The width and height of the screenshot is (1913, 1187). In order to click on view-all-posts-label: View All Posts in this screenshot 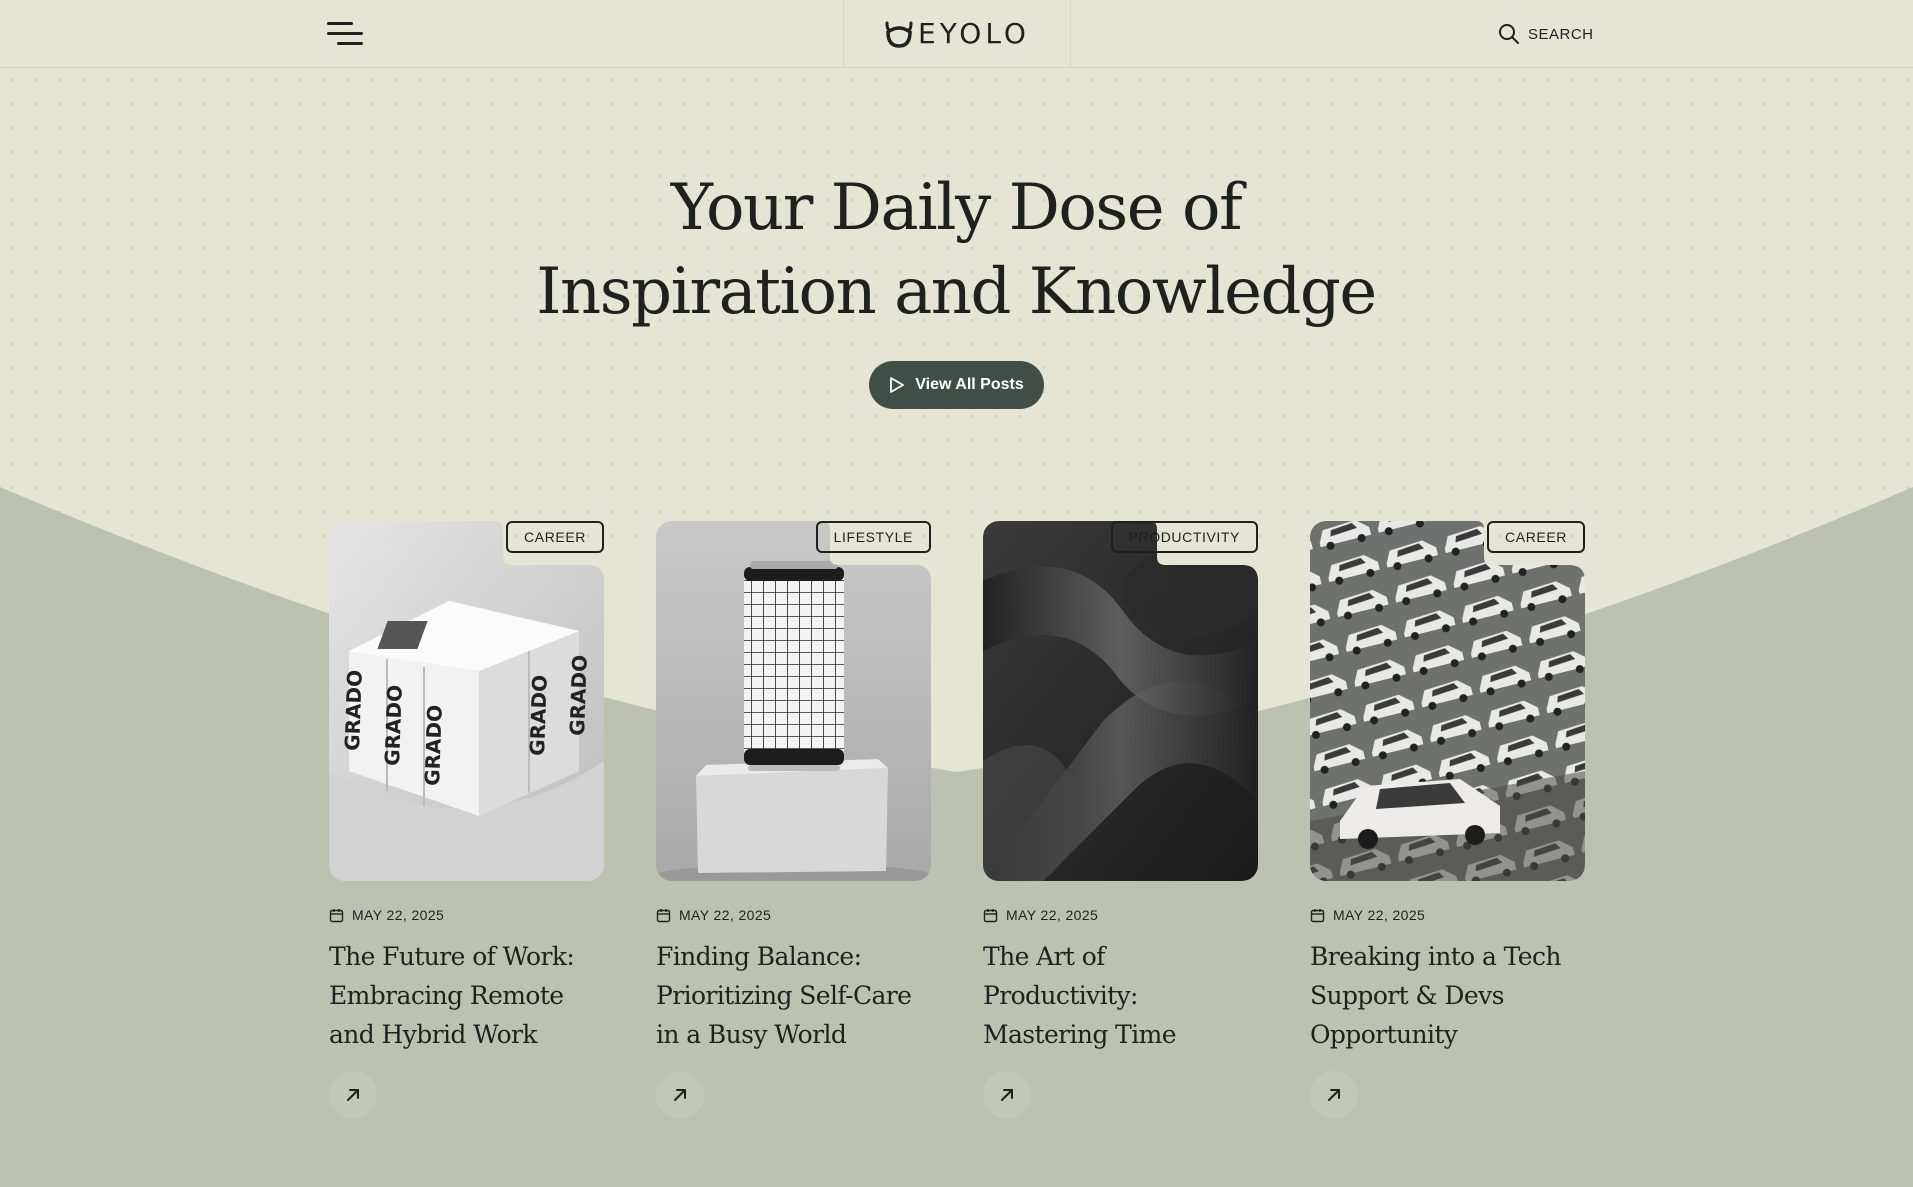, I will do `click(969, 384)`.